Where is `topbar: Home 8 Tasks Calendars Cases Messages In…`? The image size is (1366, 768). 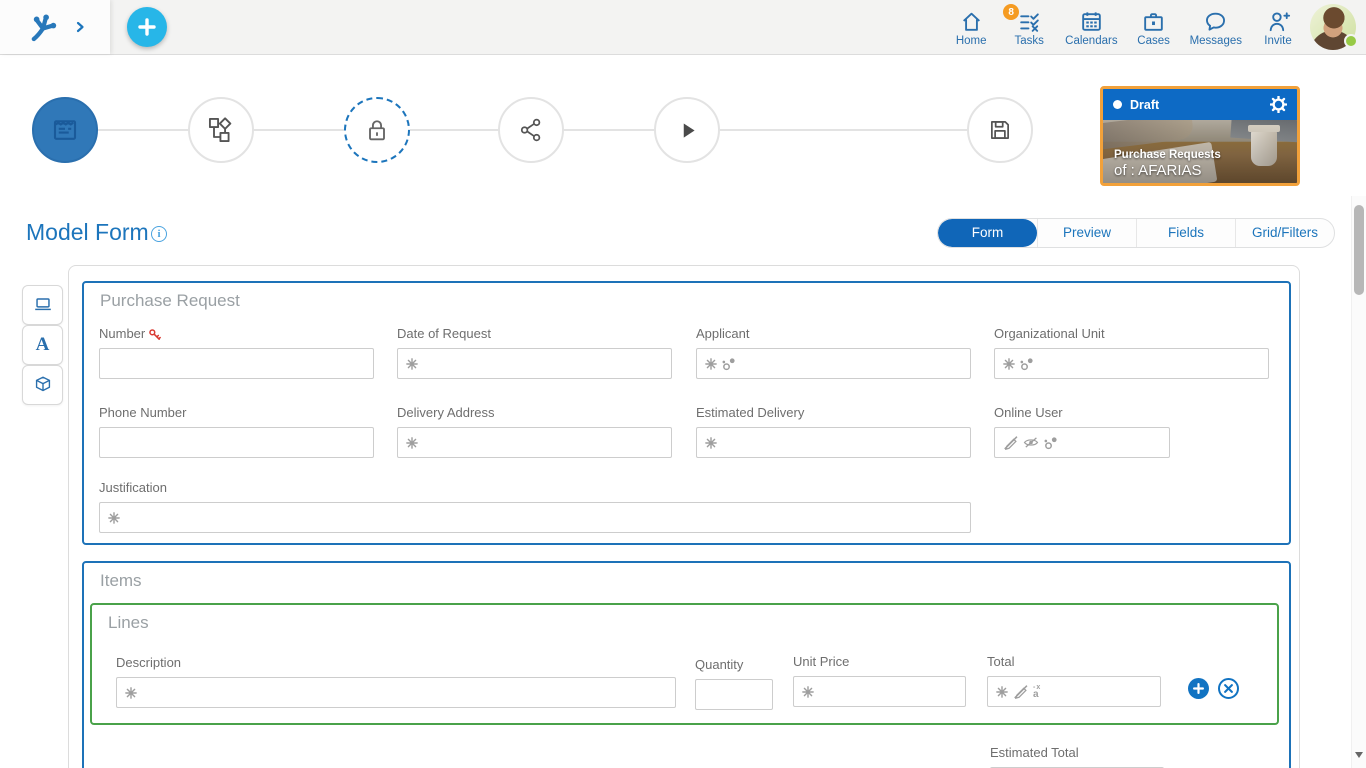
topbar: Home 8 Tasks Calendars Cases Messages In… is located at coordinates (683, 27).